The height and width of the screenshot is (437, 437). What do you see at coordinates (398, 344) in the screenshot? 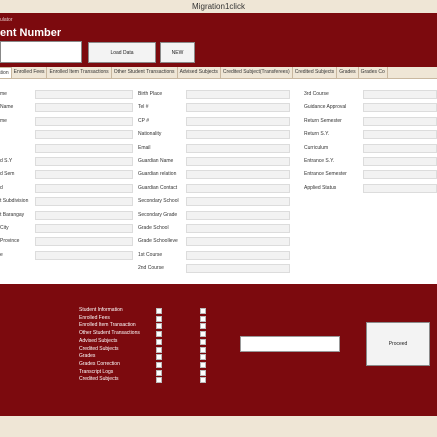
I see `proceed-button: Proceed` at bounding box center [398, 344].